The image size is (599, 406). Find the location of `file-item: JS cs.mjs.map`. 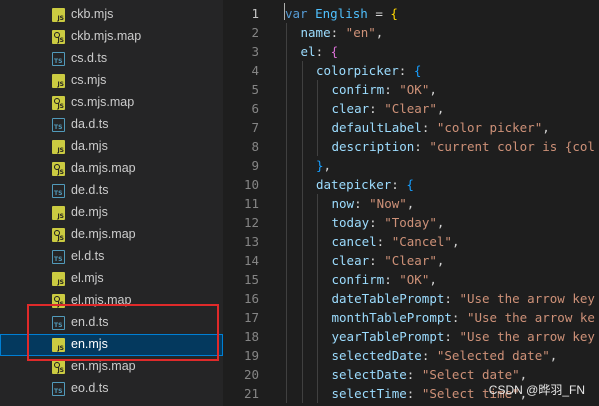

file-item: JS cs.mjs.map is located at coordinates (111, 103).